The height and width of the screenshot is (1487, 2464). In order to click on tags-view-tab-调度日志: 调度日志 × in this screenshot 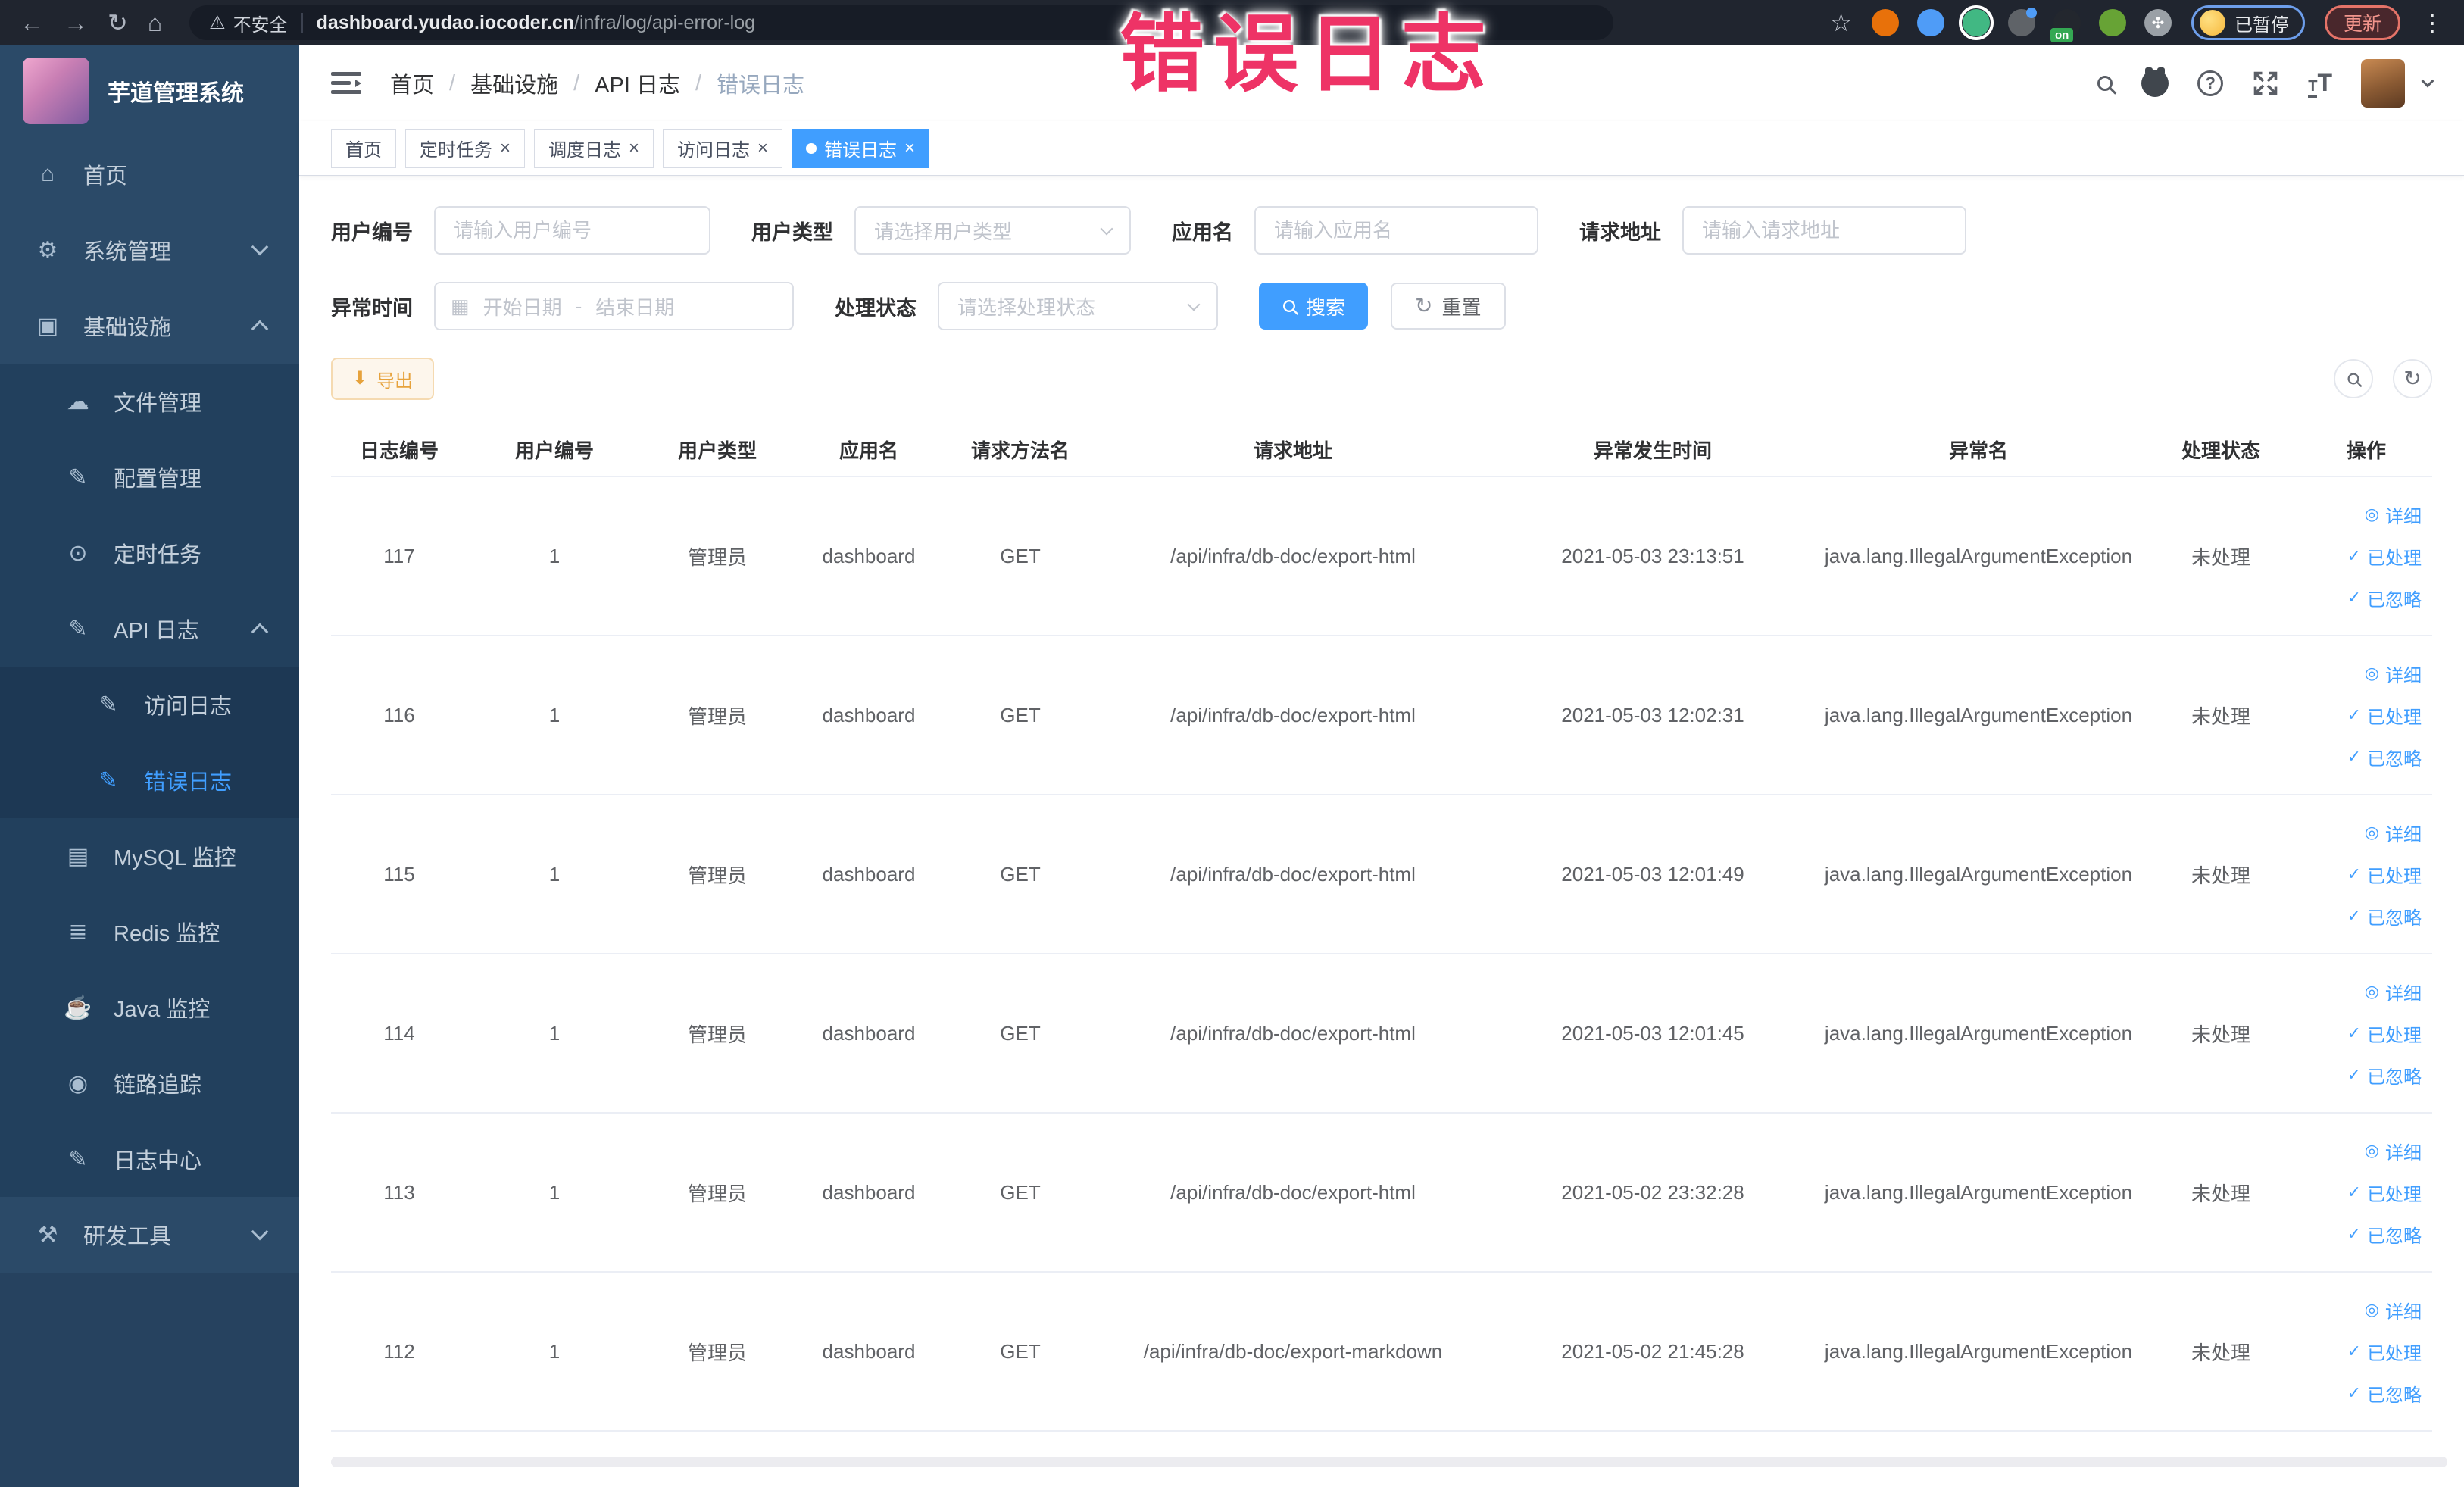, I will do `click(594, 148)`.